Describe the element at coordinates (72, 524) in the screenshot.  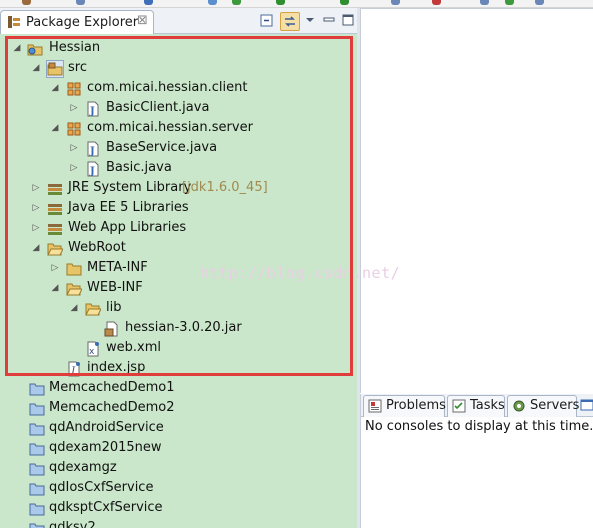
I see `tree-item-label: qdksy2` at that location.